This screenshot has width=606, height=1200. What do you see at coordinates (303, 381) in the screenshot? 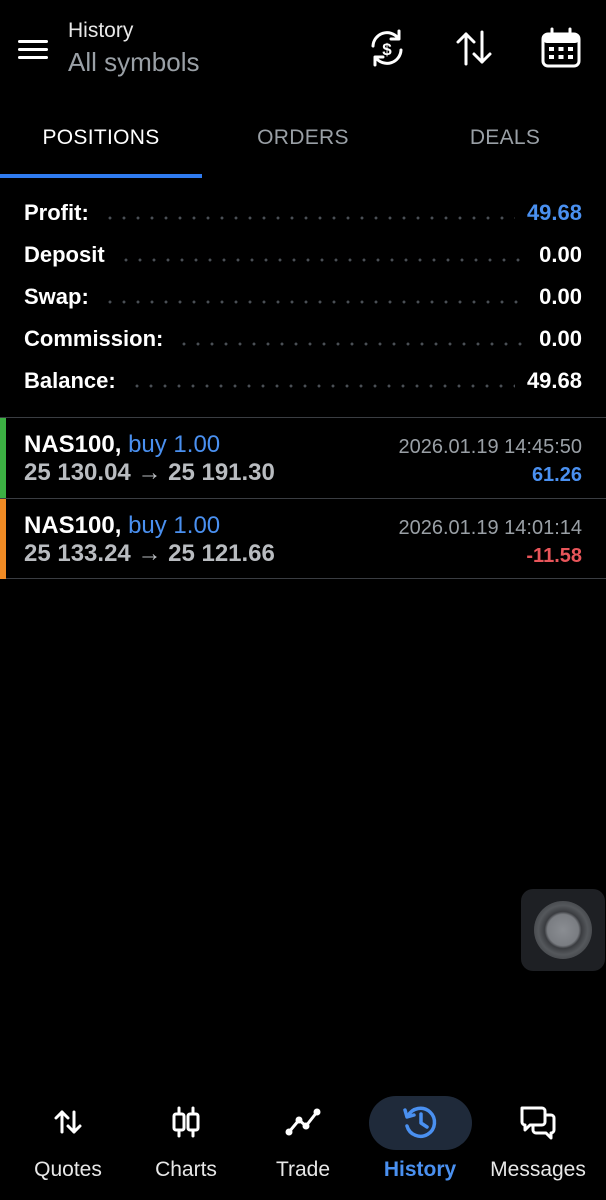
I see `summary-row-balance: Balance: 49.68` at bounding box center [303, 381].